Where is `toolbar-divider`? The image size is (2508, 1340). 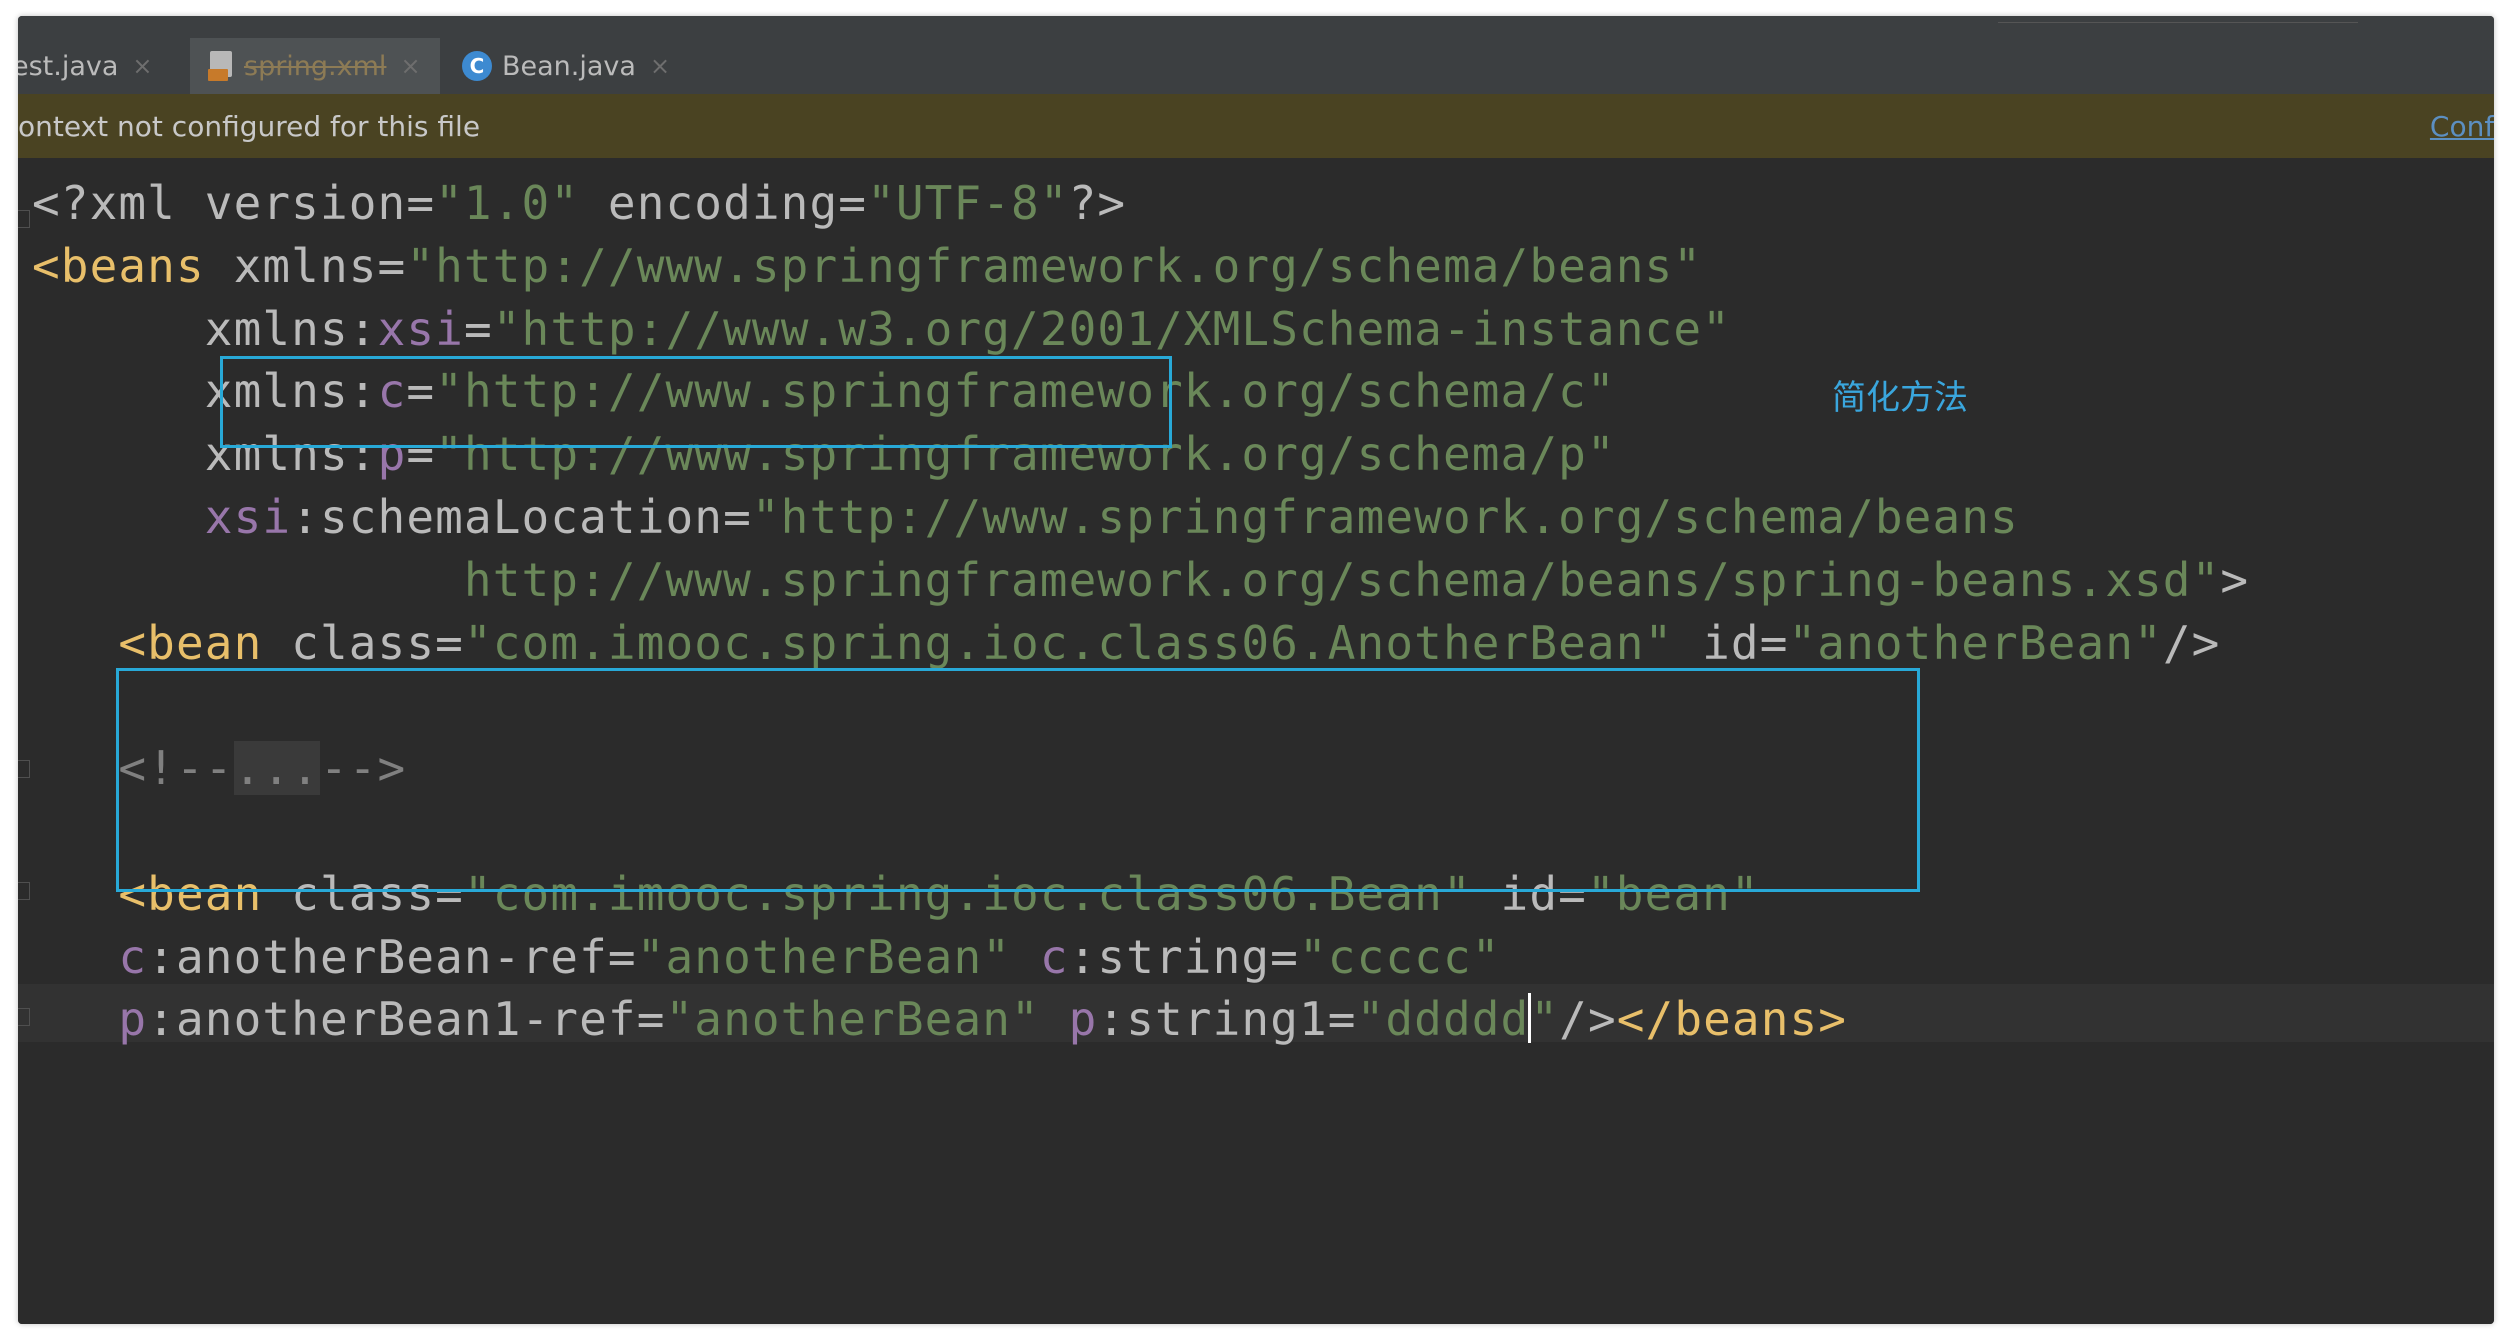 toolbar-divider is located at coordinates (2178, 19).